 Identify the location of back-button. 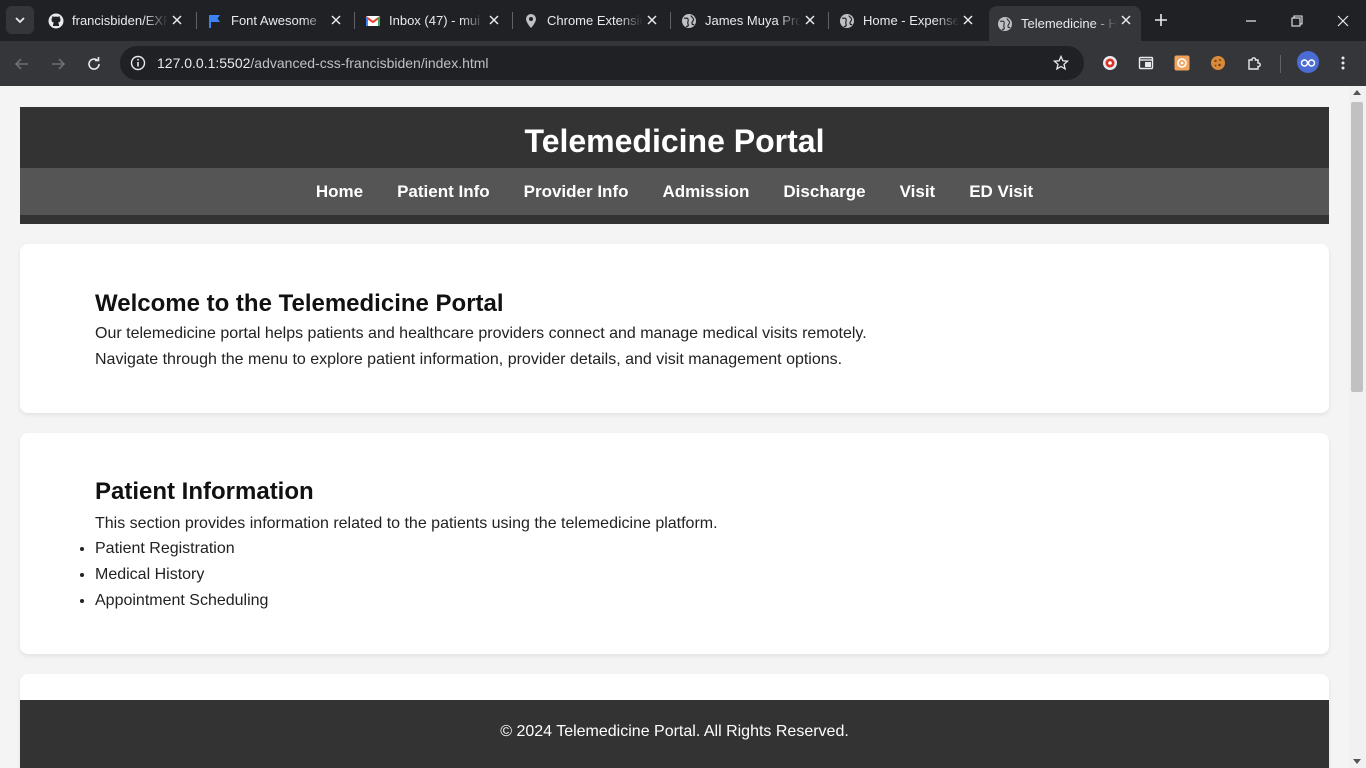
(22, 64).